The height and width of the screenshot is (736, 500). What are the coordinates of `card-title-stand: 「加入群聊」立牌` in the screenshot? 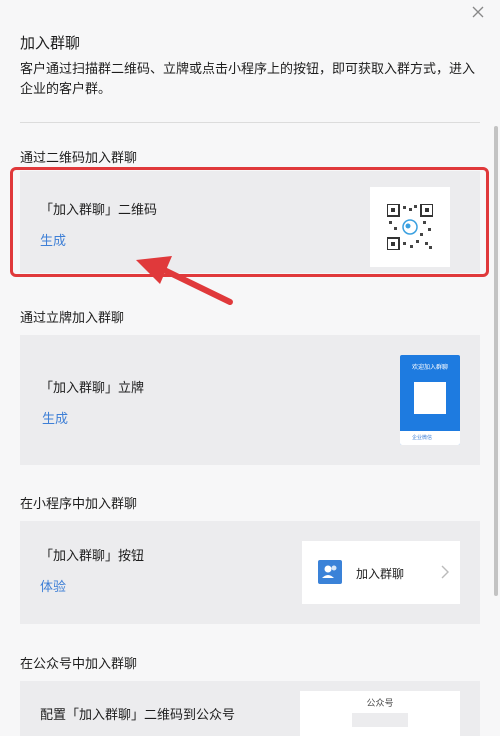 It's located at (92, 388).